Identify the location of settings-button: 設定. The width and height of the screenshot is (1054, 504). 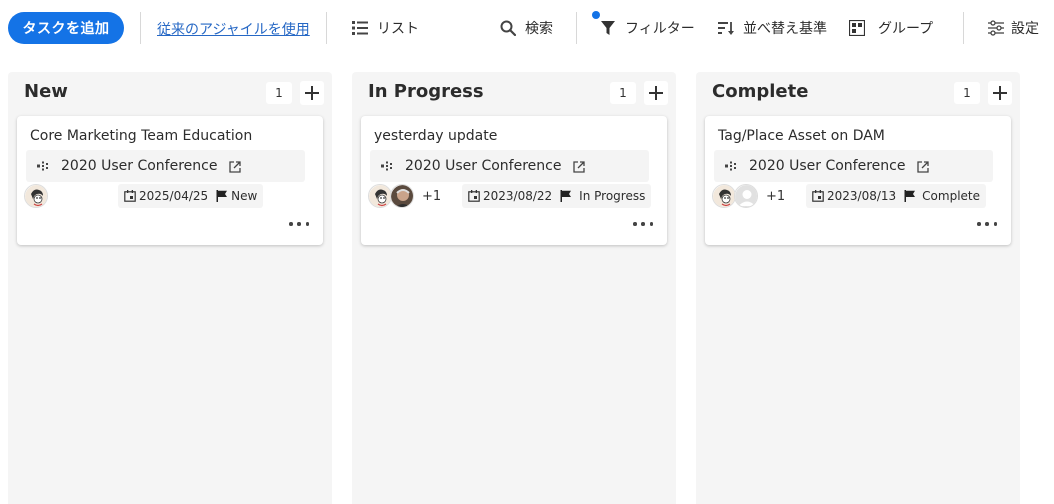
(1013, 28).